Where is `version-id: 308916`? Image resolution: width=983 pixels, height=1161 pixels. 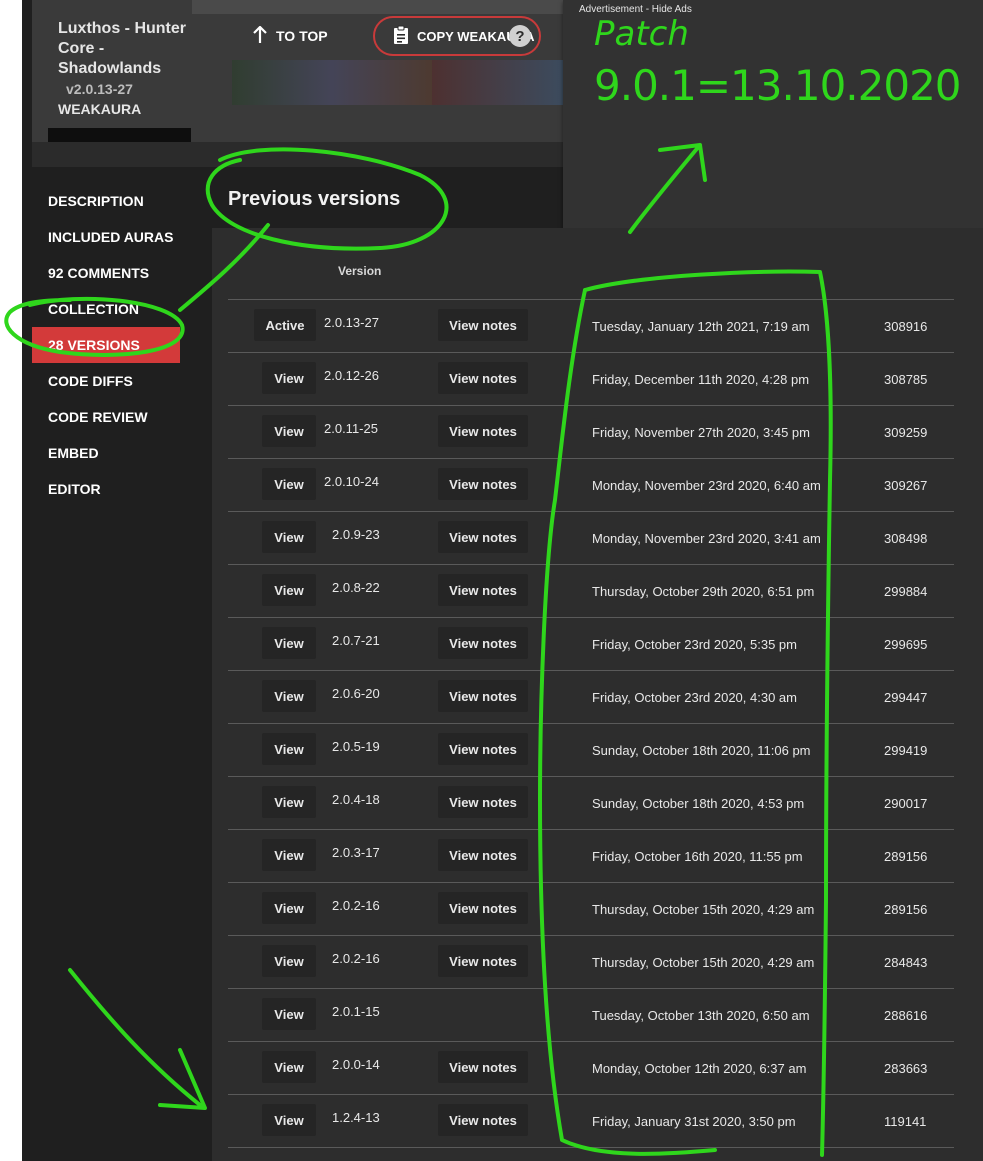 version-id: 308916 is located at coordinates (906, 326).